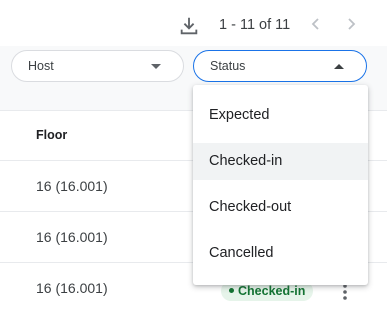 Image resolution: width=387 pixels, height=321 pixels. I want to click on status-filter-label: Status, so click(228, 66).